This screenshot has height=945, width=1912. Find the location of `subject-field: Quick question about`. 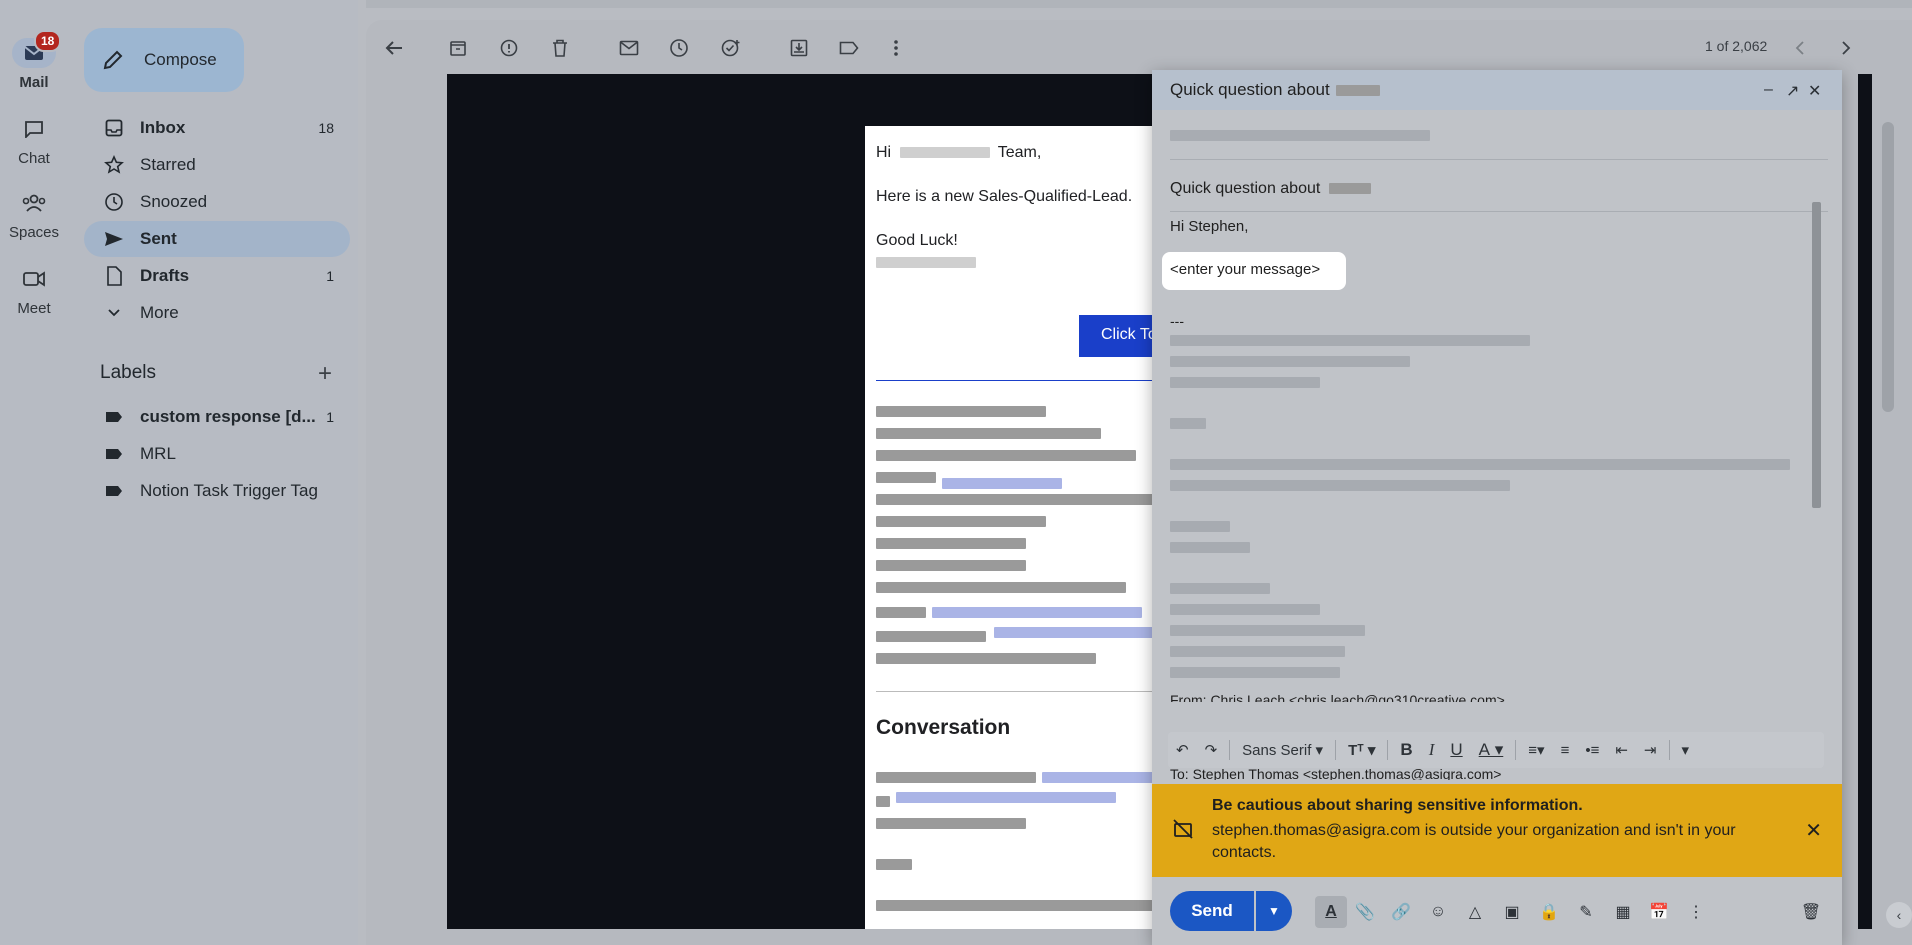

subject-field: Quick question about is located at coordinates (1499, 190).